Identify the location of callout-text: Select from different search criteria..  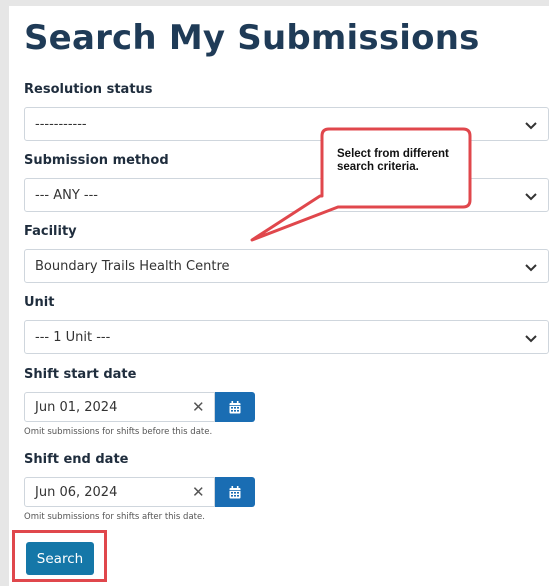
(393, 160).